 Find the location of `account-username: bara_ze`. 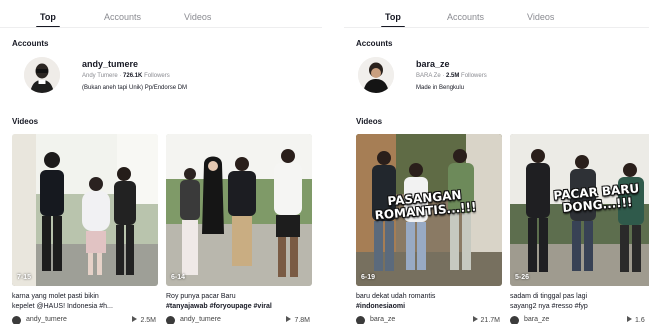

account-username: bara_ze is located at coordinates (433, 64).